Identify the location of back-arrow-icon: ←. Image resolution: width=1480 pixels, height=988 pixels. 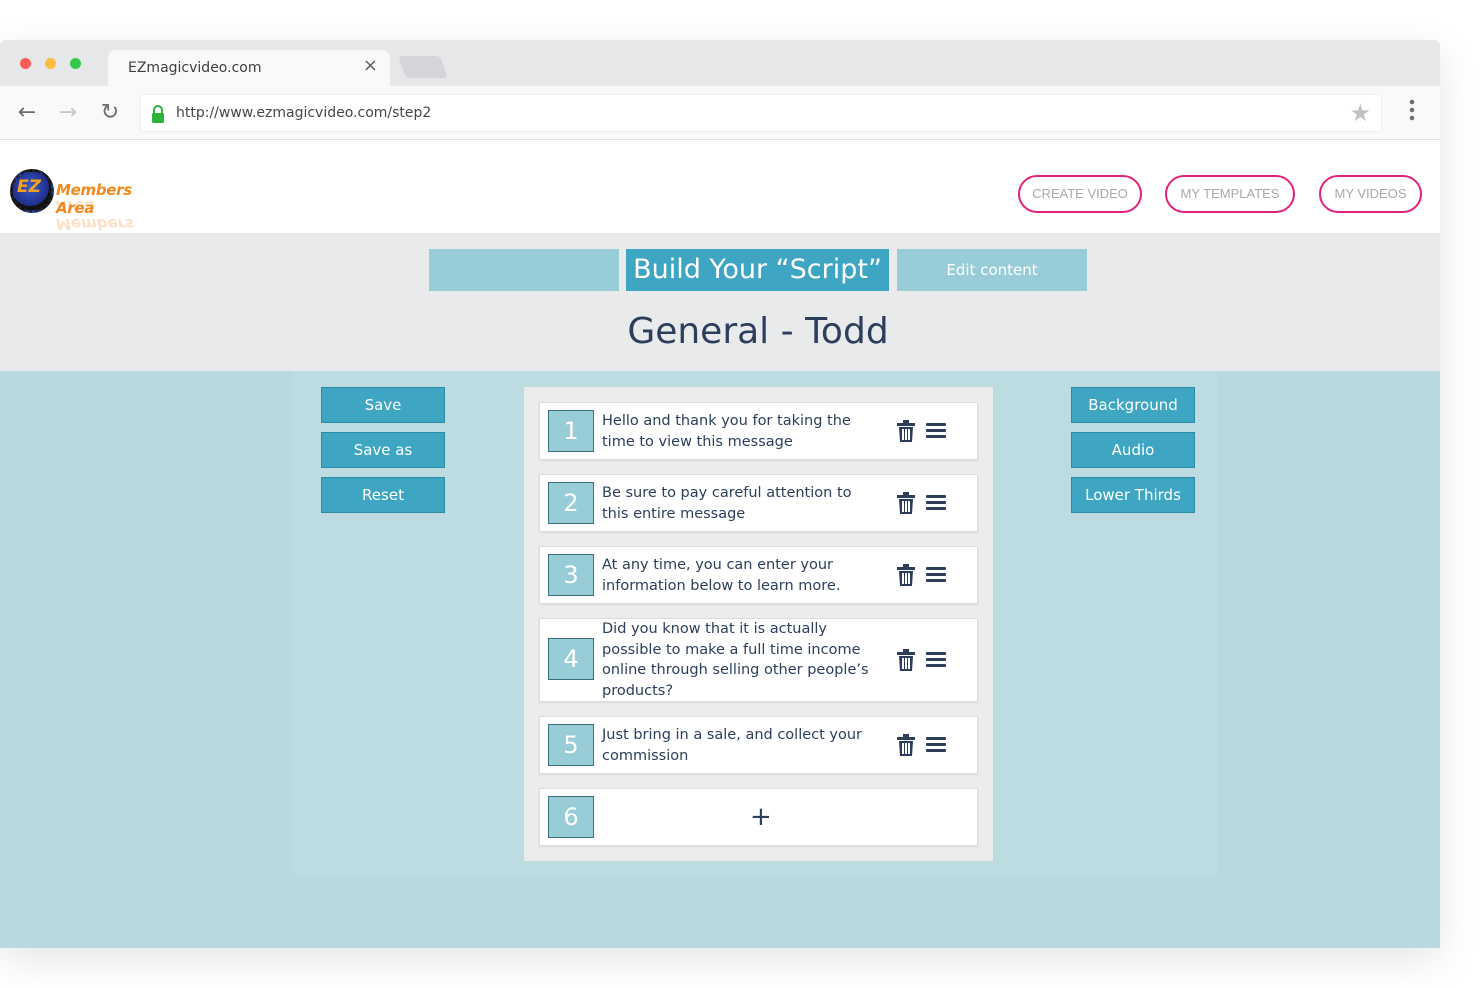
(27, 113).